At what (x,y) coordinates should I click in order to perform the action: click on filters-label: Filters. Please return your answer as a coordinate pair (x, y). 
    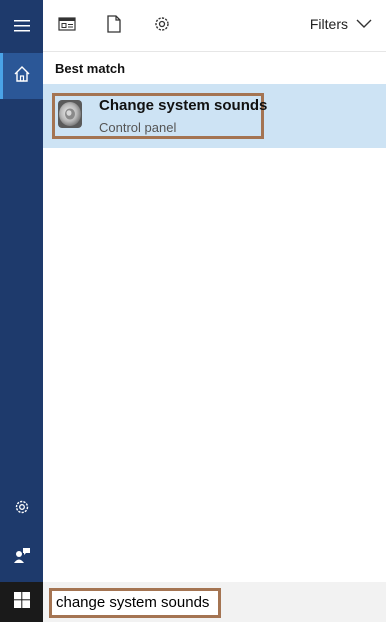
    Looking at the image, I should click on (328, 24).